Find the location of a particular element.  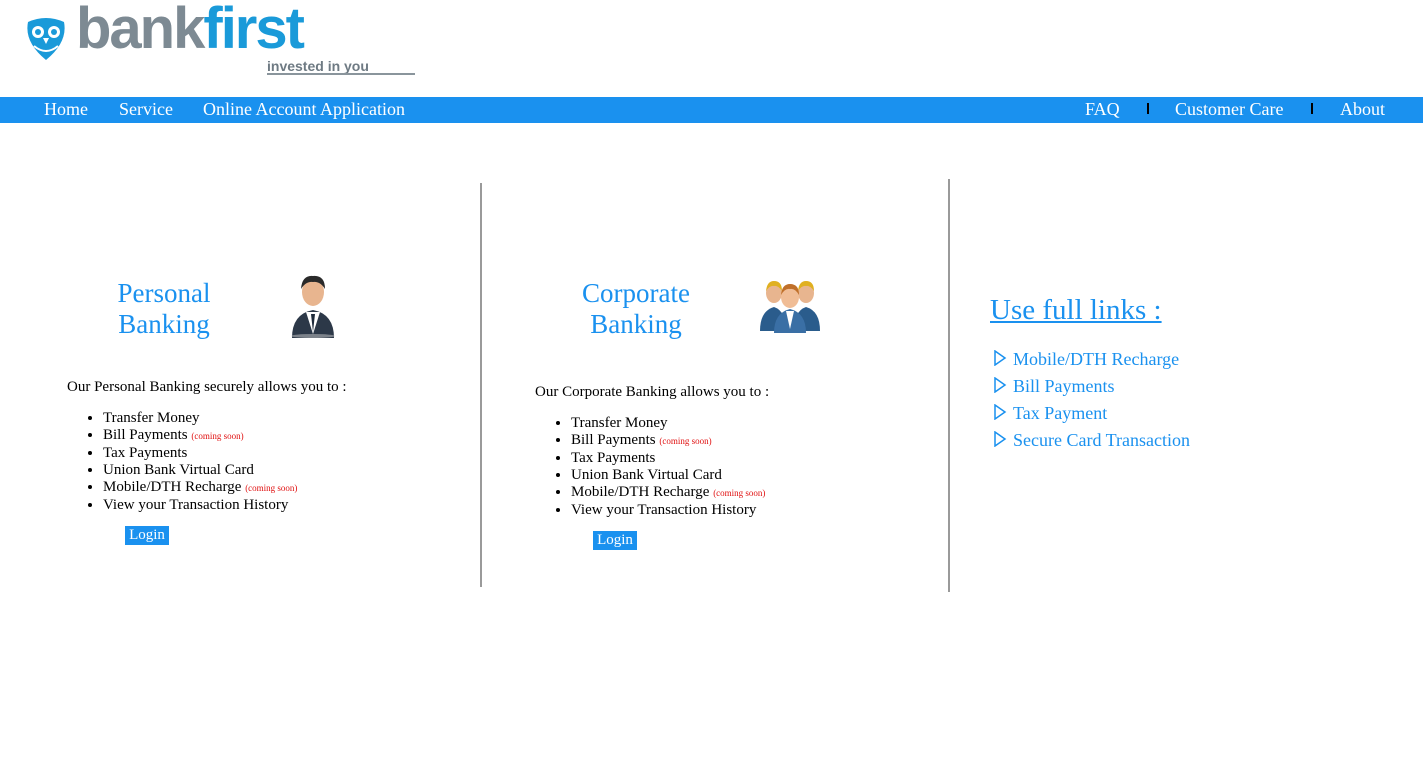

tagline-underline is located at coordinates (341, 74).